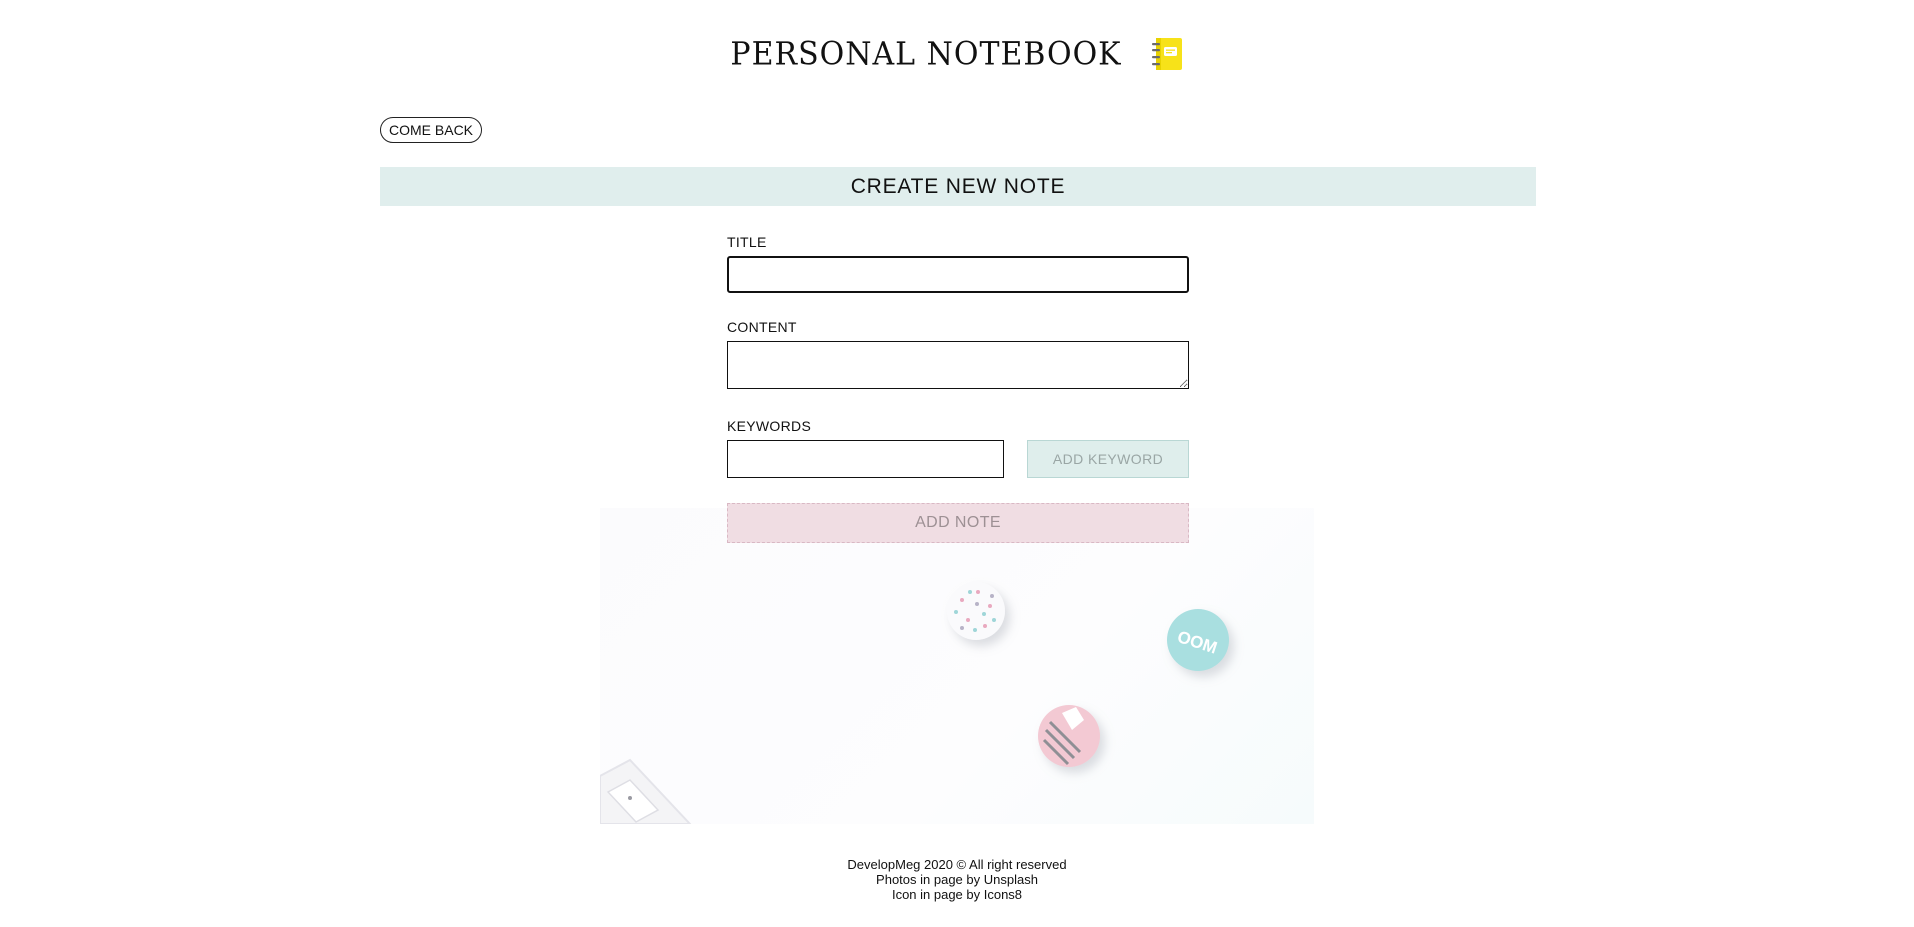  What do you see at coordinates (958, 365) in the screenshot?
I see `content-textarea` at bounding box center [958, 365].